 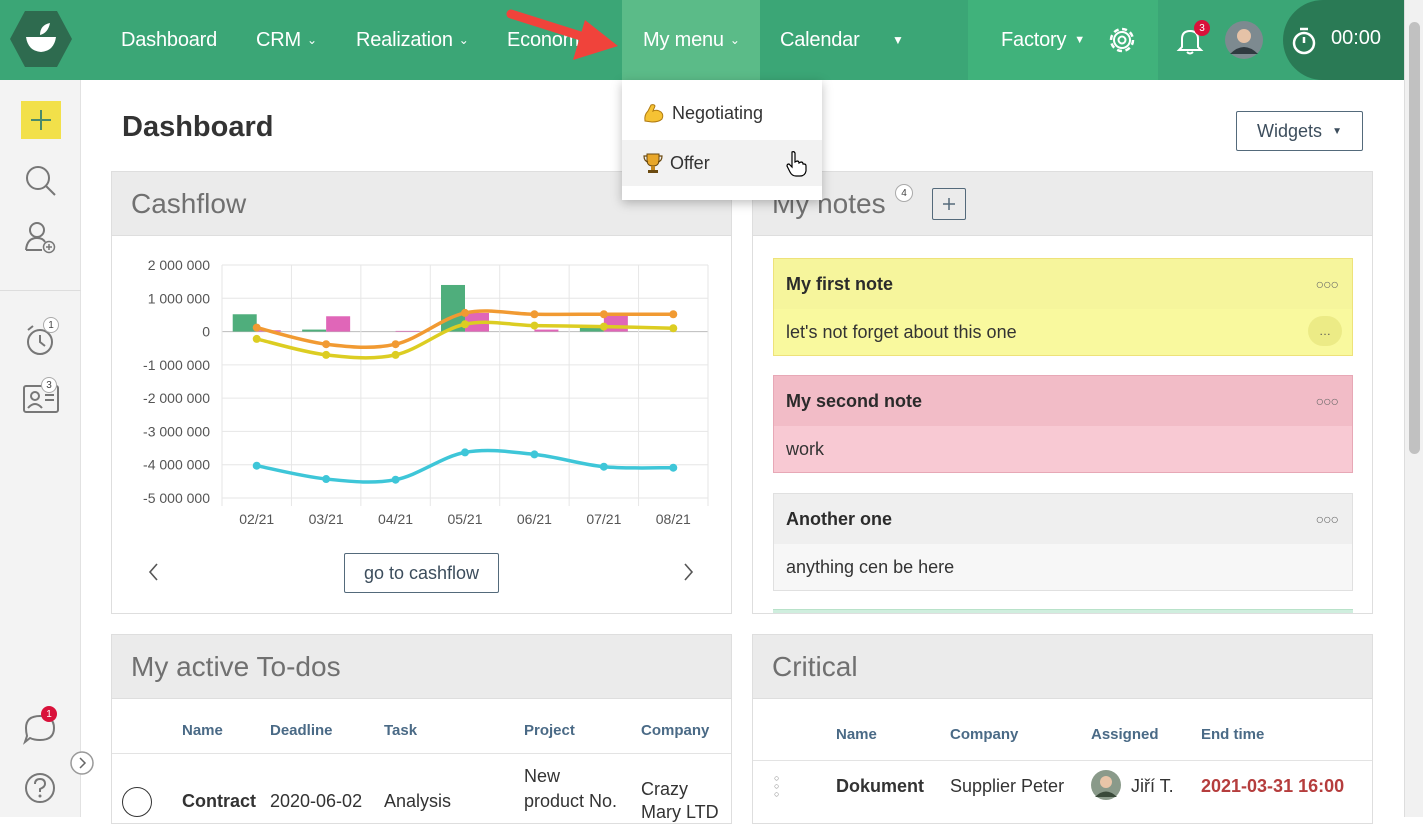 What do you see at coordinates (1414, 238) in the screenshot?
I see `scrollbar-thumb` at bounding box center [1414, 238].